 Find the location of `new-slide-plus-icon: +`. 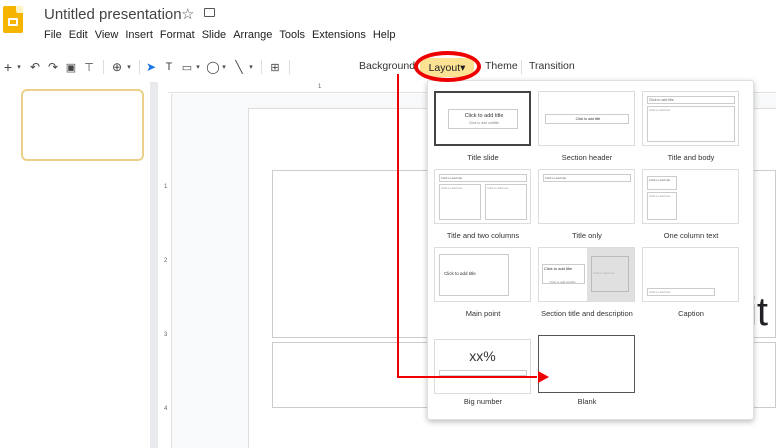

new-slide-plus-icon: + is located at coordinates (8, 67).